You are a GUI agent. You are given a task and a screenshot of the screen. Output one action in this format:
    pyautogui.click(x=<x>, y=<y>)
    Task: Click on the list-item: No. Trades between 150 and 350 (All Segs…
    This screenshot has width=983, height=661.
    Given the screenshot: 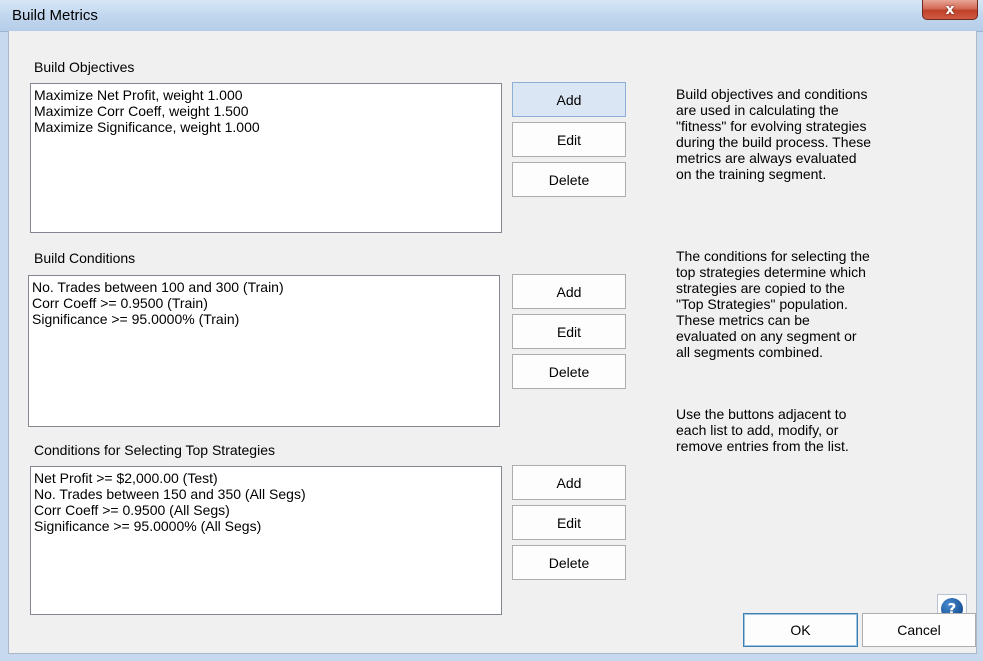 What is the action you would take?
    pyautogui.click(x=266, y=494)
    